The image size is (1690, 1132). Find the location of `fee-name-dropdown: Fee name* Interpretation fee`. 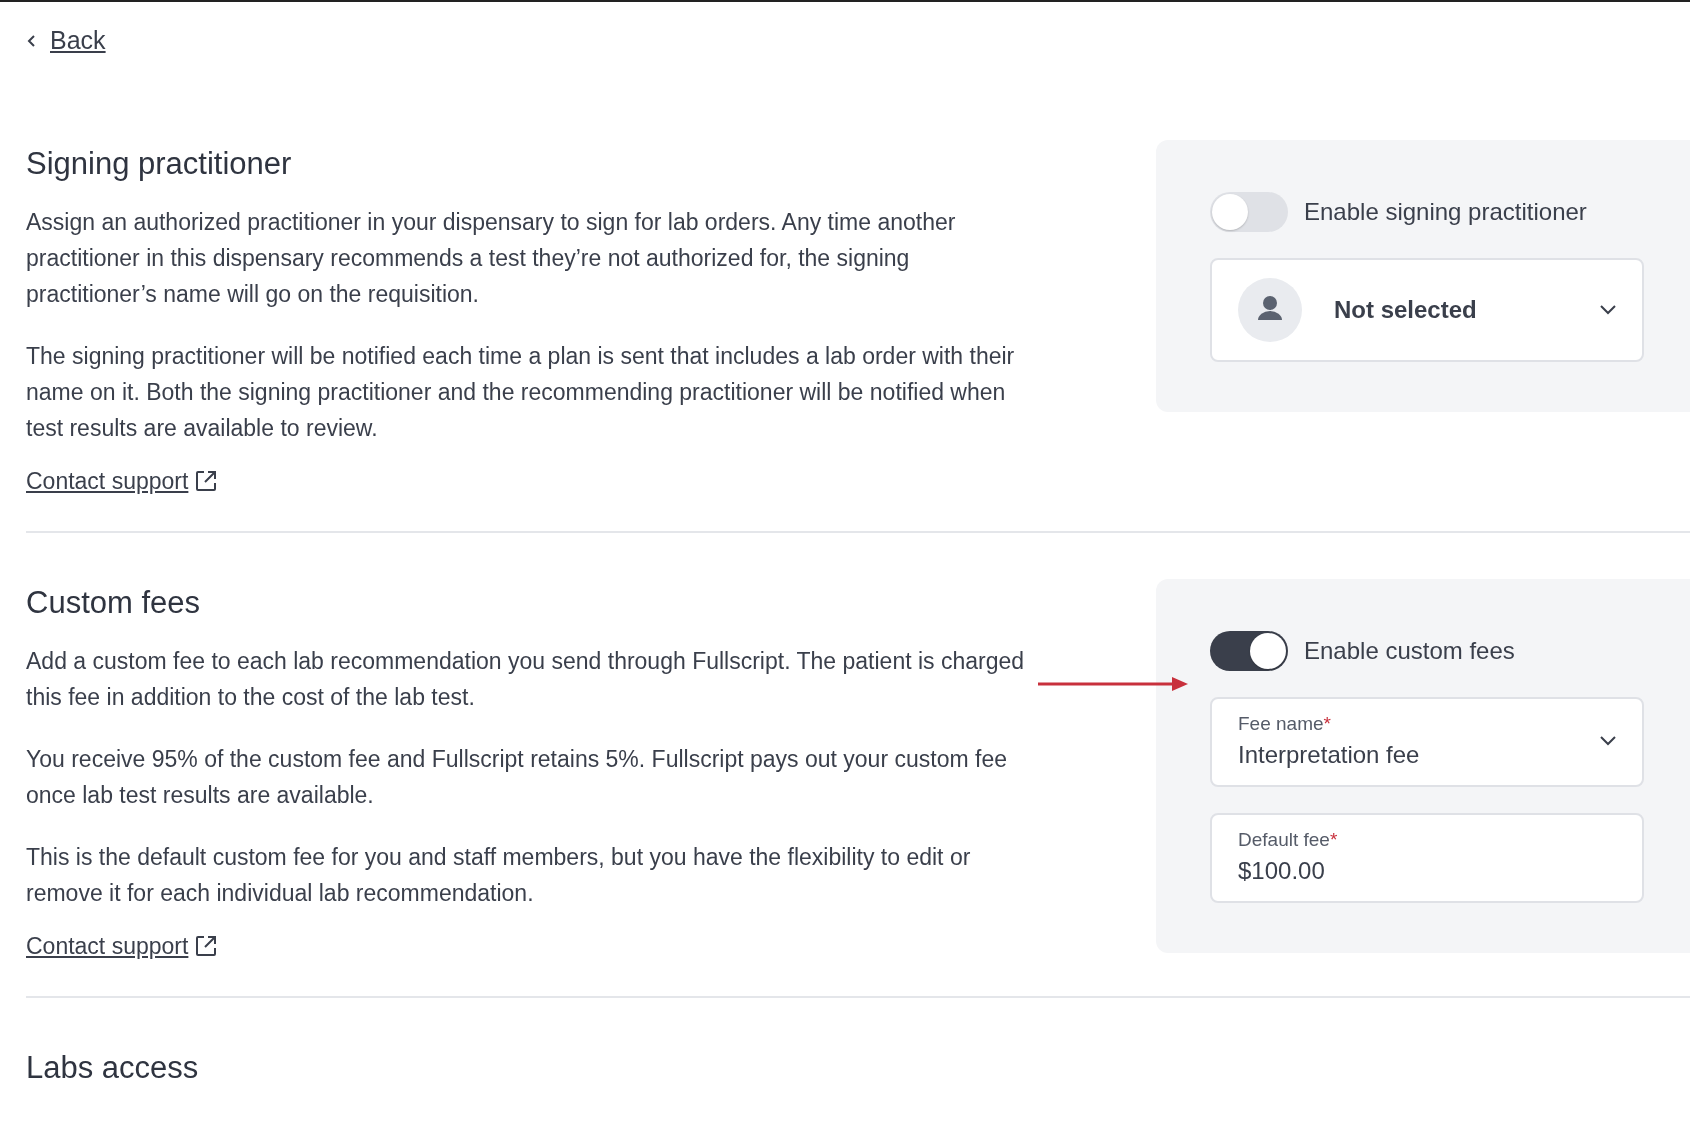

fee-name-dropdown: Fee name* Interpretation fee is located at coordinates (1427, 742).